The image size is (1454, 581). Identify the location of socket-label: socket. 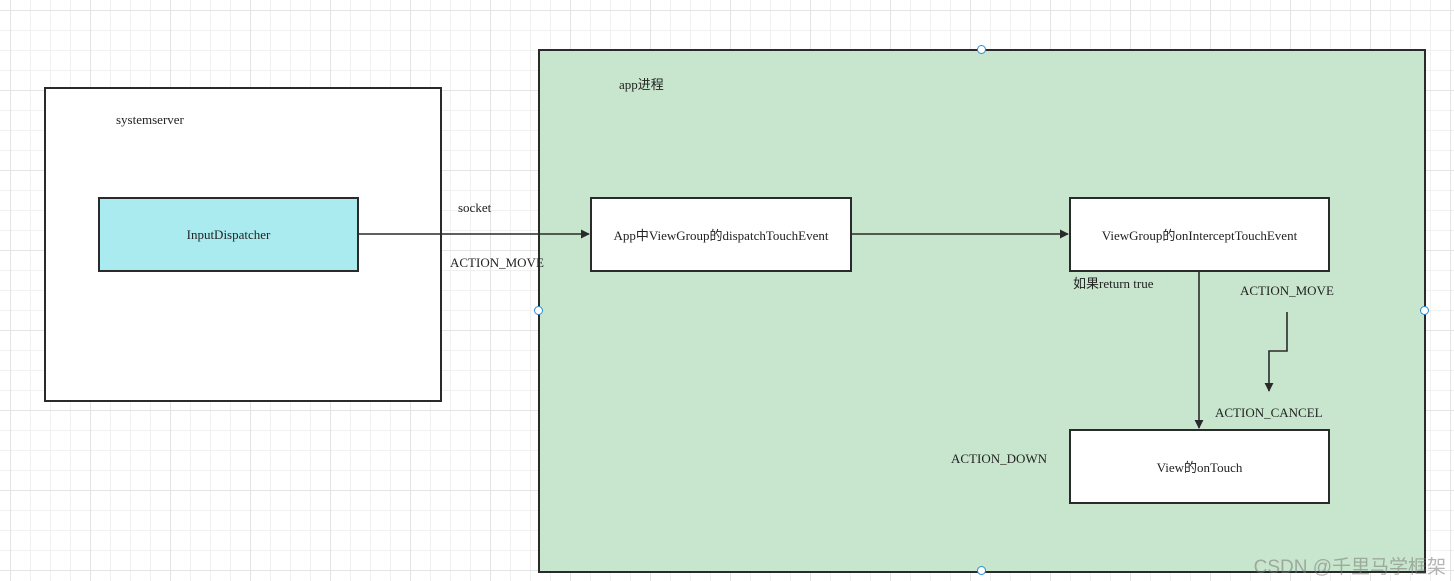
(475, 207).